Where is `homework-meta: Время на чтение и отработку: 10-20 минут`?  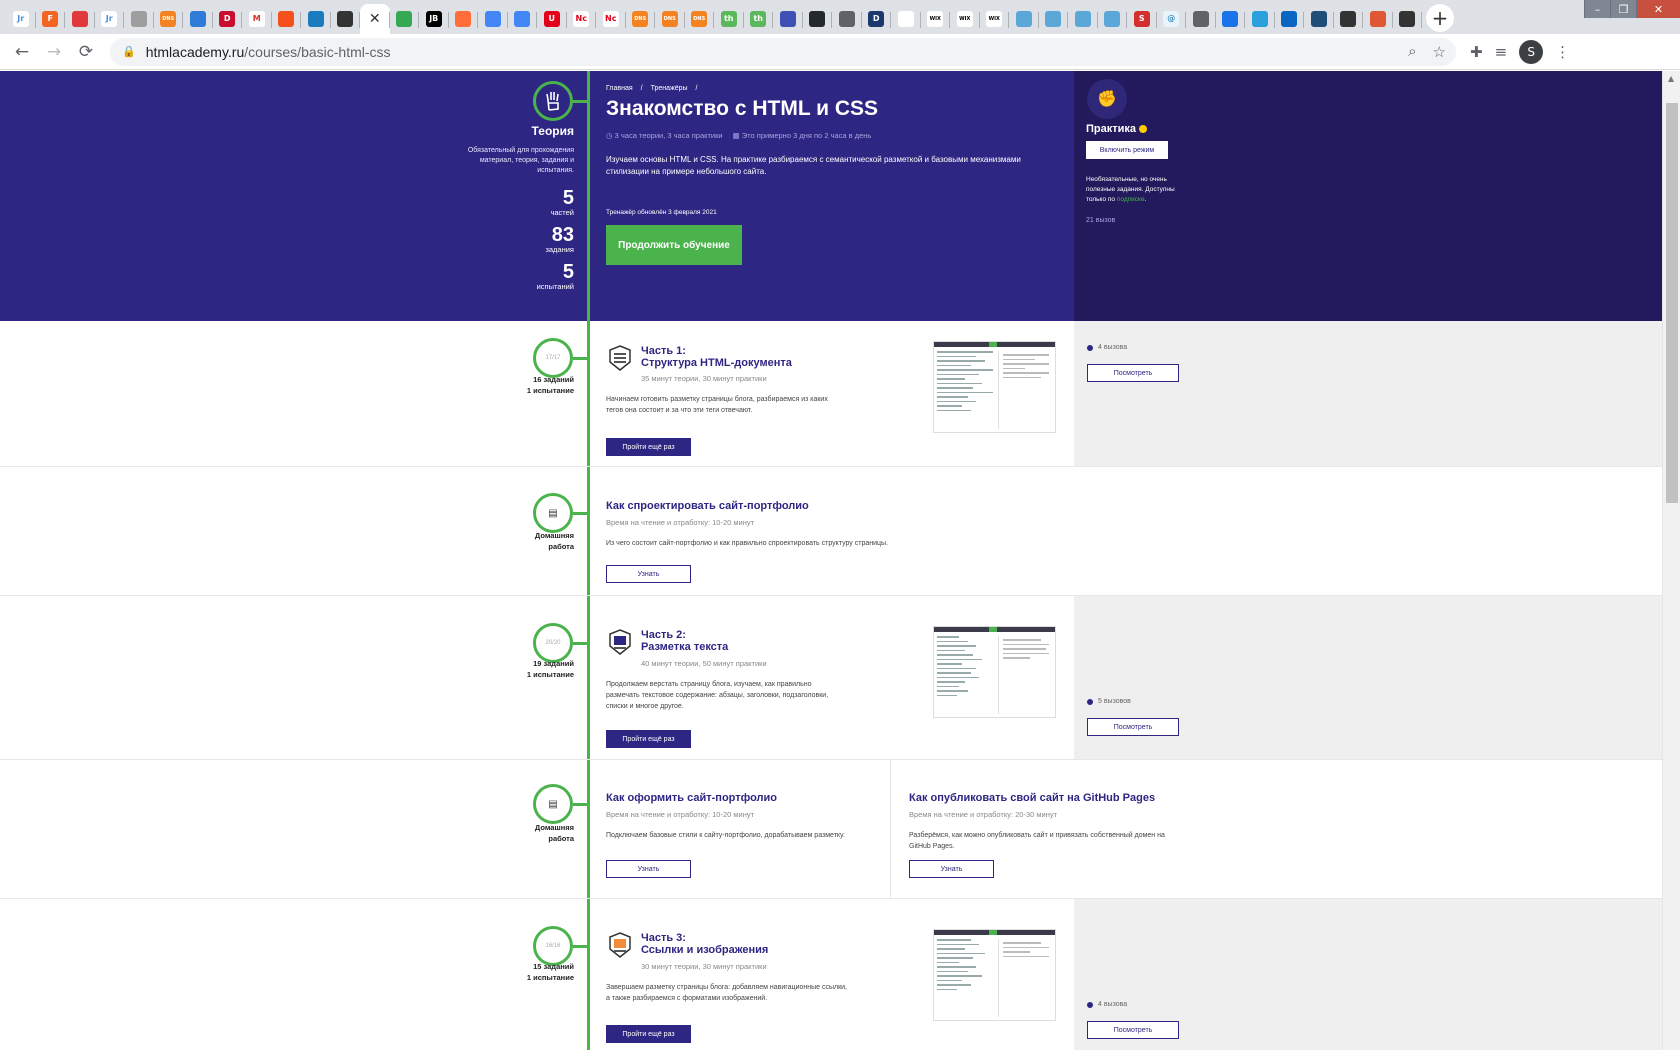 homework-meta: Время на чтение и отработку: 10-20 минут is located at coordinates (680, 522).